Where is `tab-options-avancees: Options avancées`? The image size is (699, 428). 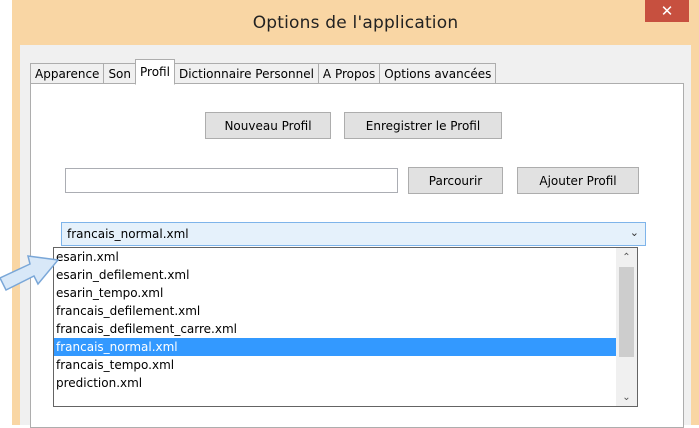
tab-options-avancees: Options avancées is located at coordinates (438, 74).